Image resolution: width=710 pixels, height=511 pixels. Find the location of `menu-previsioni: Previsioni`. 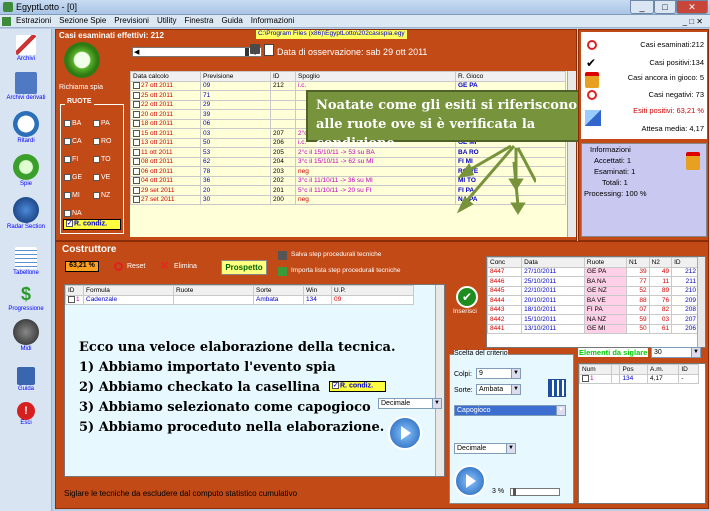

menu-previsioni: Previsioni is located at coordinates (131, 20).